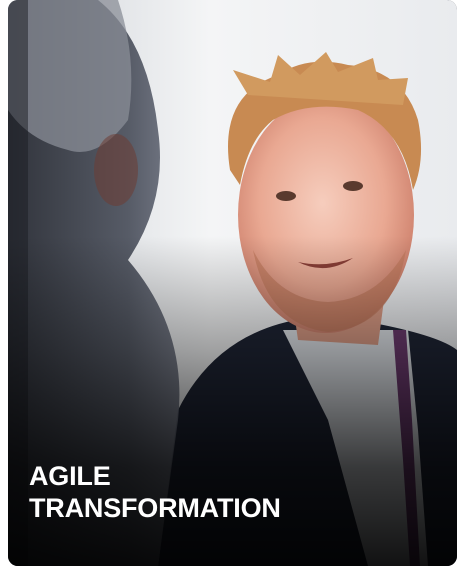 The width and height of the screenshot is (457, 566). I want to click on card-title: AGILE TRANSFORMATION, so click(155, 492).